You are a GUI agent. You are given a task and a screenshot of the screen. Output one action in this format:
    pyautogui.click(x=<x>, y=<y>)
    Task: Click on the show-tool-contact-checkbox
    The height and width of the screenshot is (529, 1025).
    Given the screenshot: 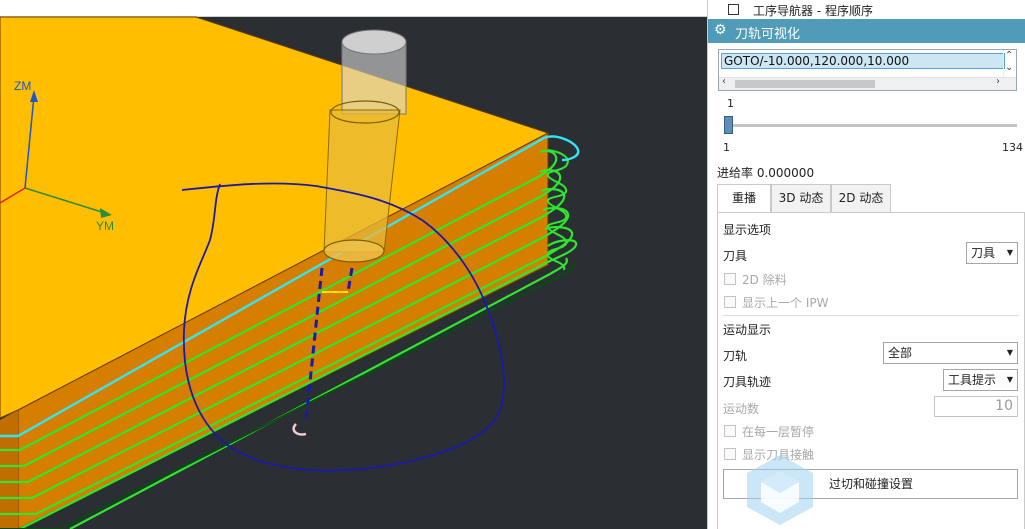 What is the action you would take?
    pyautogui.click(x=730, y=454)
    